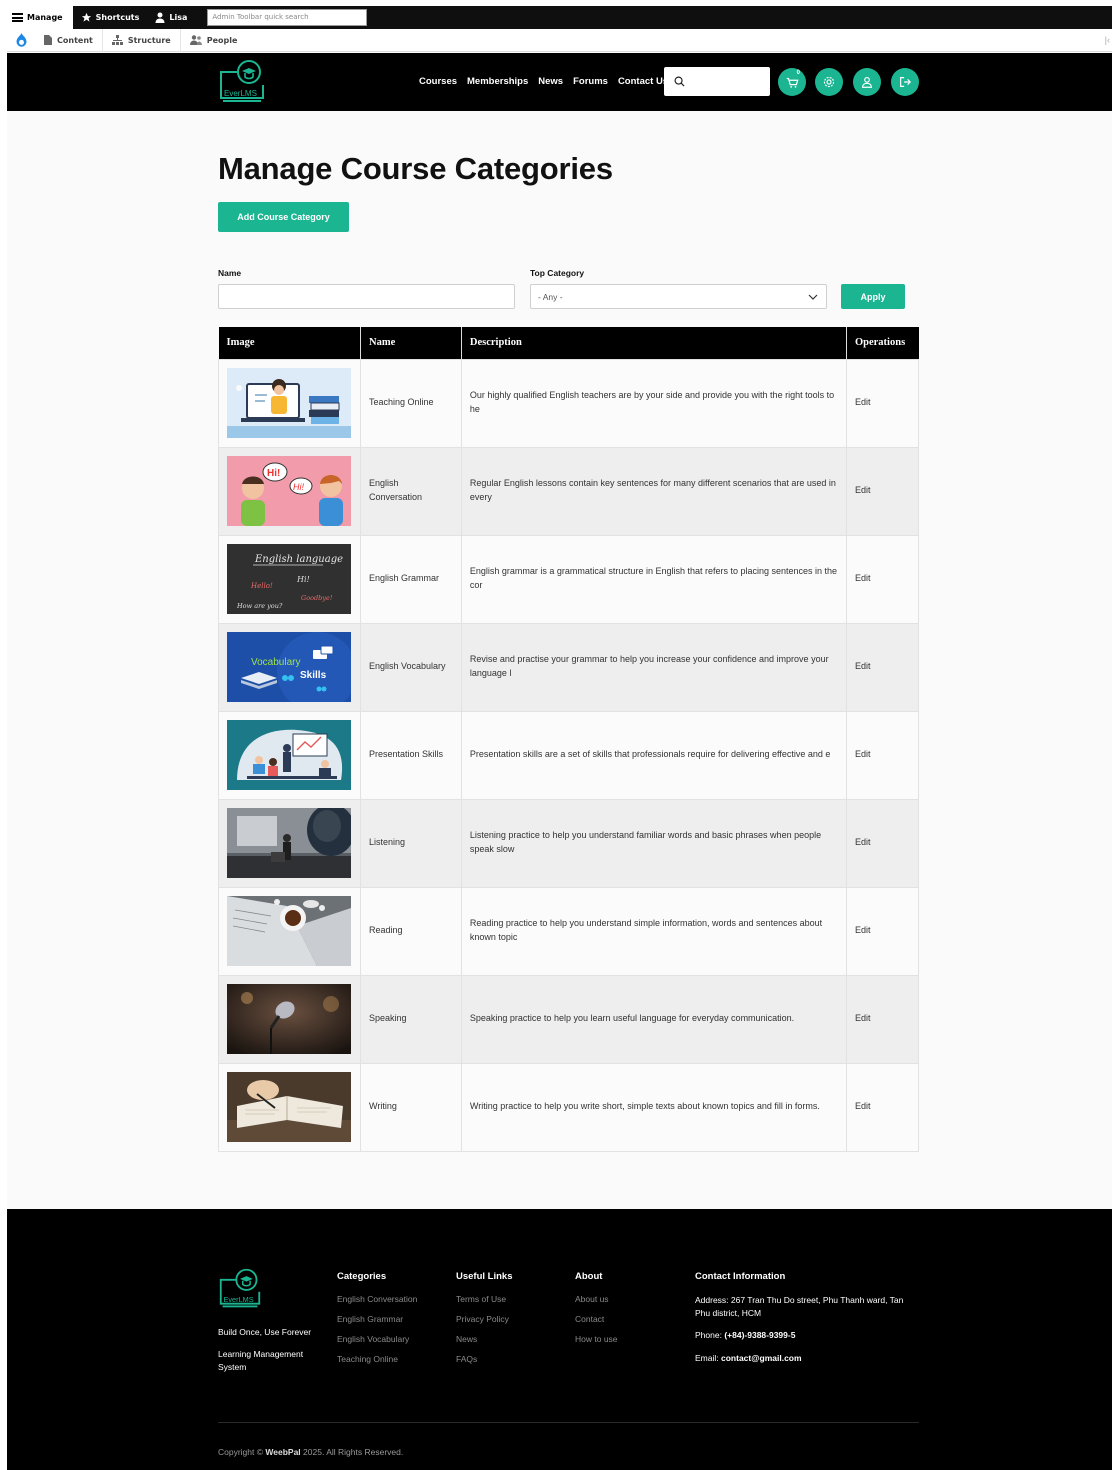 Image resolution: width=1119 pixels, height=1470 pixels. I want to click on footer-link: Terms of Use, so click(484, 1299).